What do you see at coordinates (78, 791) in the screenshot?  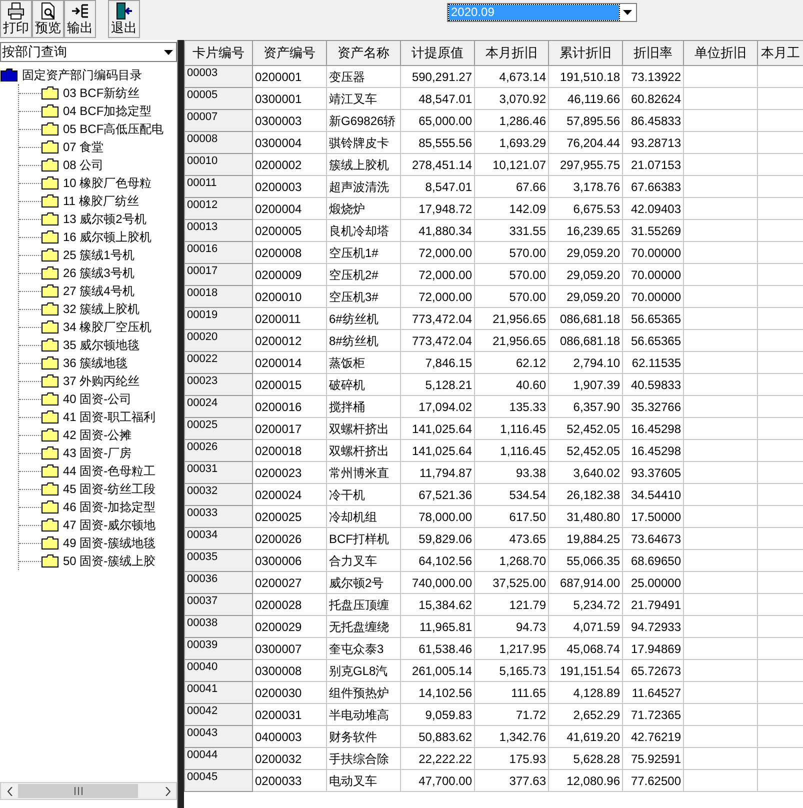 I see `scroll-thumb` at bounding box center [78, 791].